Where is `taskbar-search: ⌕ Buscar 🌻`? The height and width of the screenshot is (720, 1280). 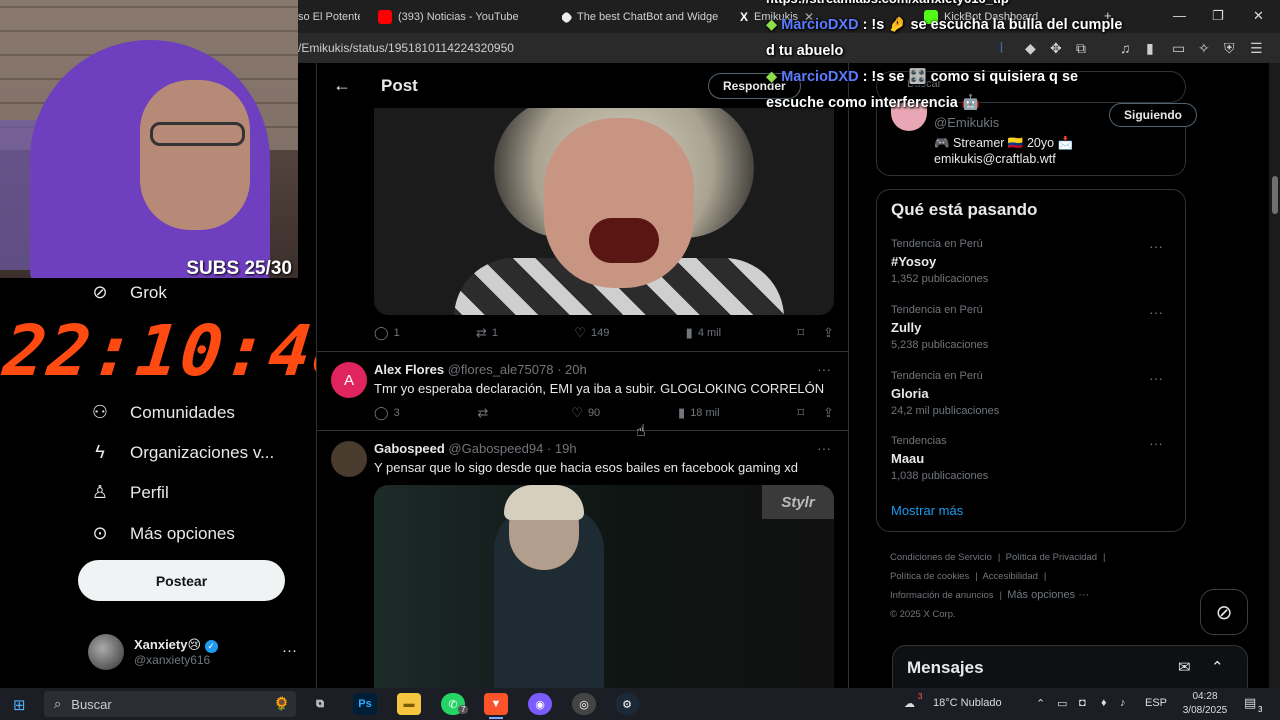 taskbar-search: ⌕ Buscar 🌻 is located at coordinates (170, 704).